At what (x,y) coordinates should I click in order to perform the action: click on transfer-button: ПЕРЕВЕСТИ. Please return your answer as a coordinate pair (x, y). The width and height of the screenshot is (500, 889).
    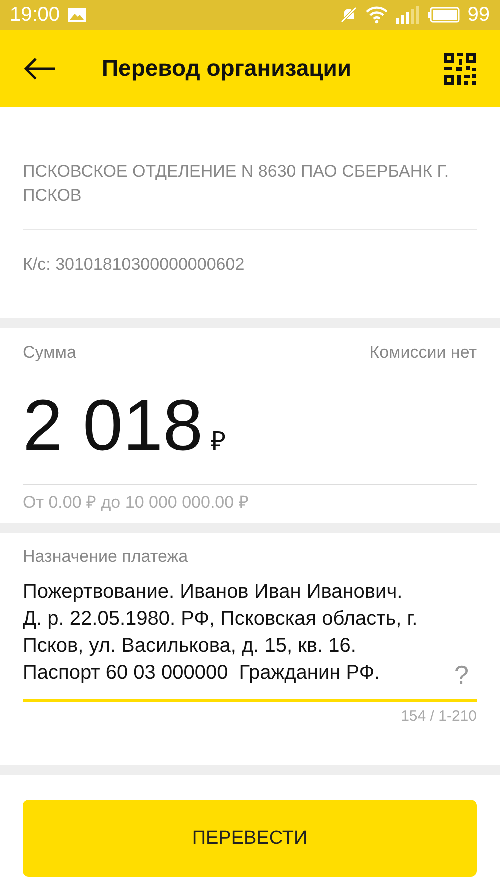
    Looking at the image, I should click on (250, 838).